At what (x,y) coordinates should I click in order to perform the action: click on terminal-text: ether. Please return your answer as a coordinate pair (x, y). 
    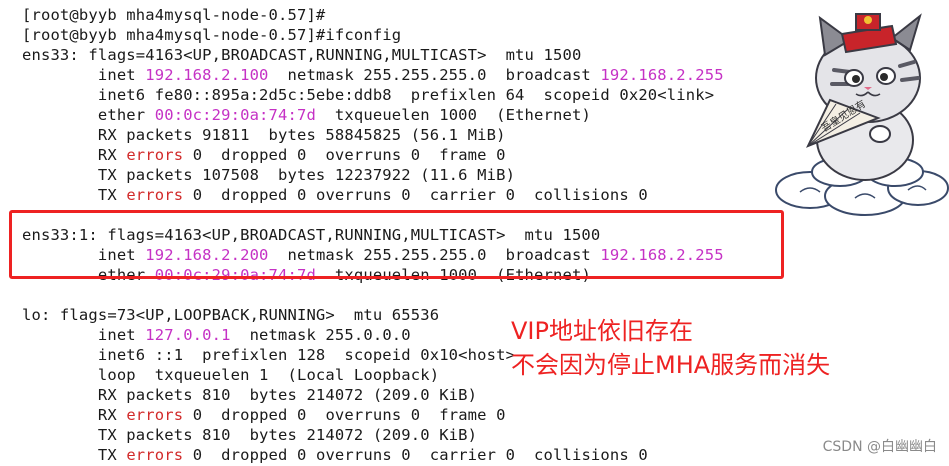
    Looking at the image, I should click on (88, 115).